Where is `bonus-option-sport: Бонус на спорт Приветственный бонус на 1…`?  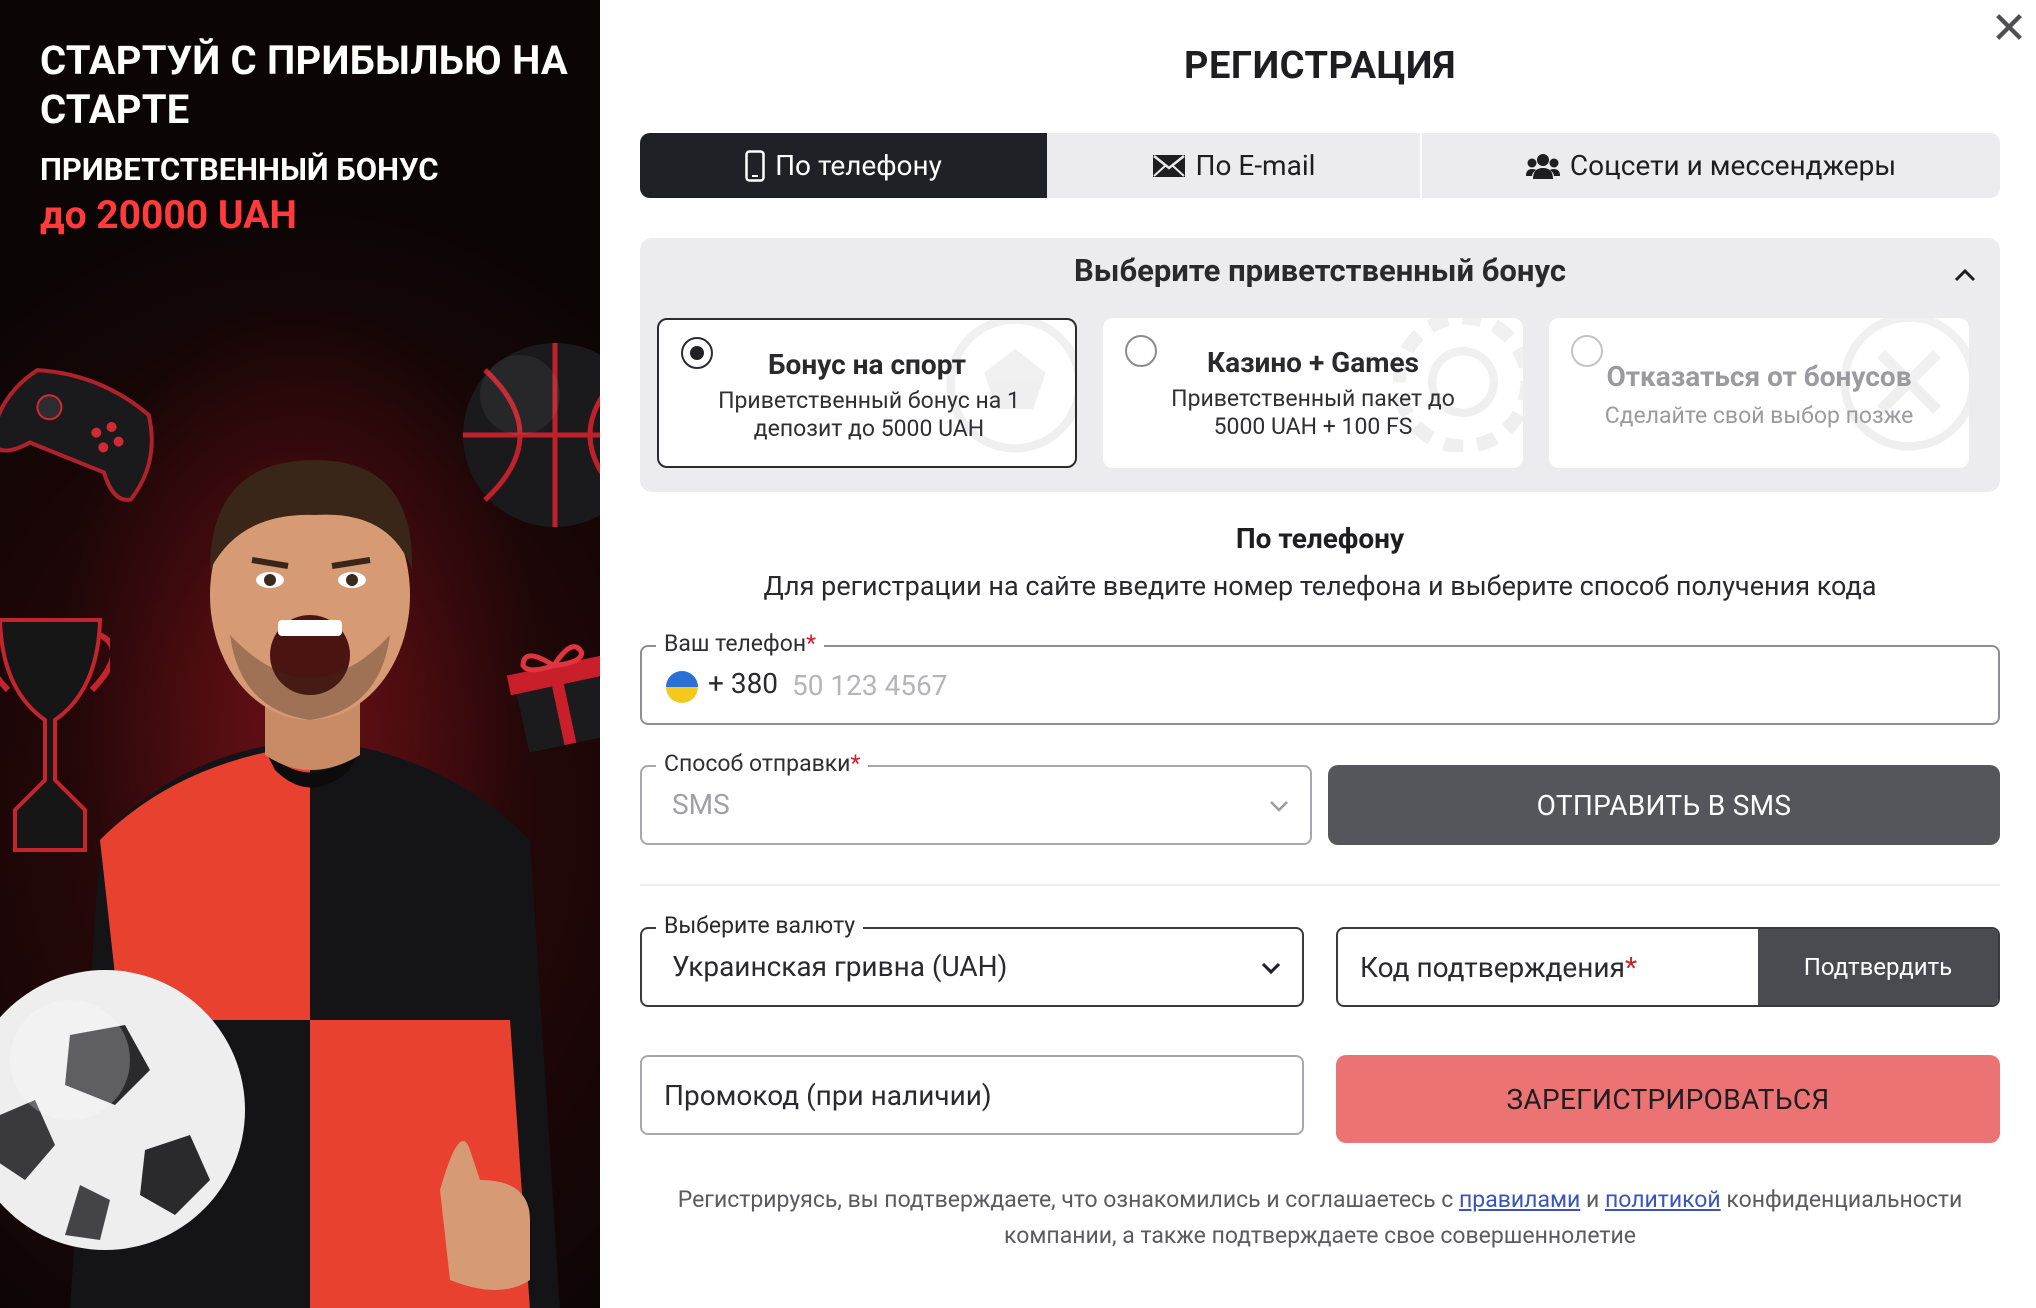
bonus-option-sport: Бонус на спорт Приветственный бонус на 1… is located at coordinates (867, 393).